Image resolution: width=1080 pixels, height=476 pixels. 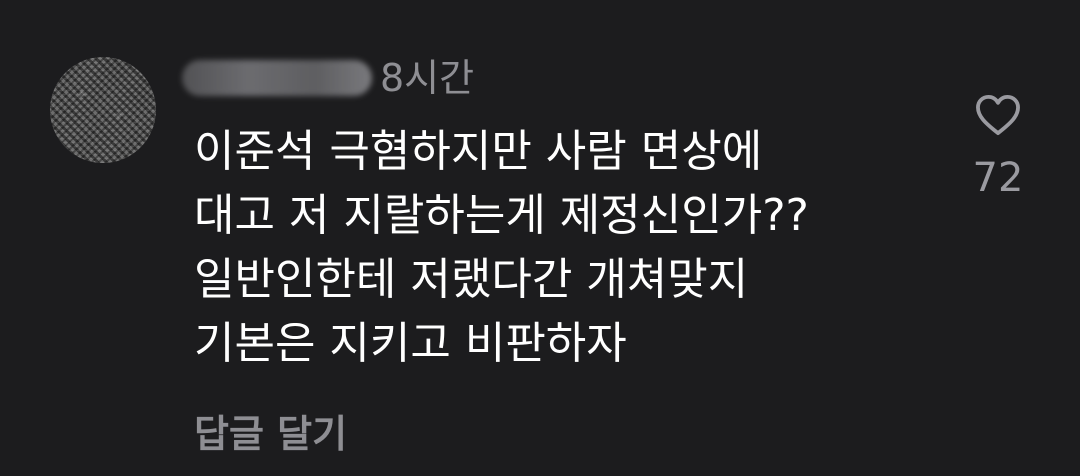 I want to click on comment-line: 이준석 극혐하지만 사람 면상에, so click(x=478, y=151).